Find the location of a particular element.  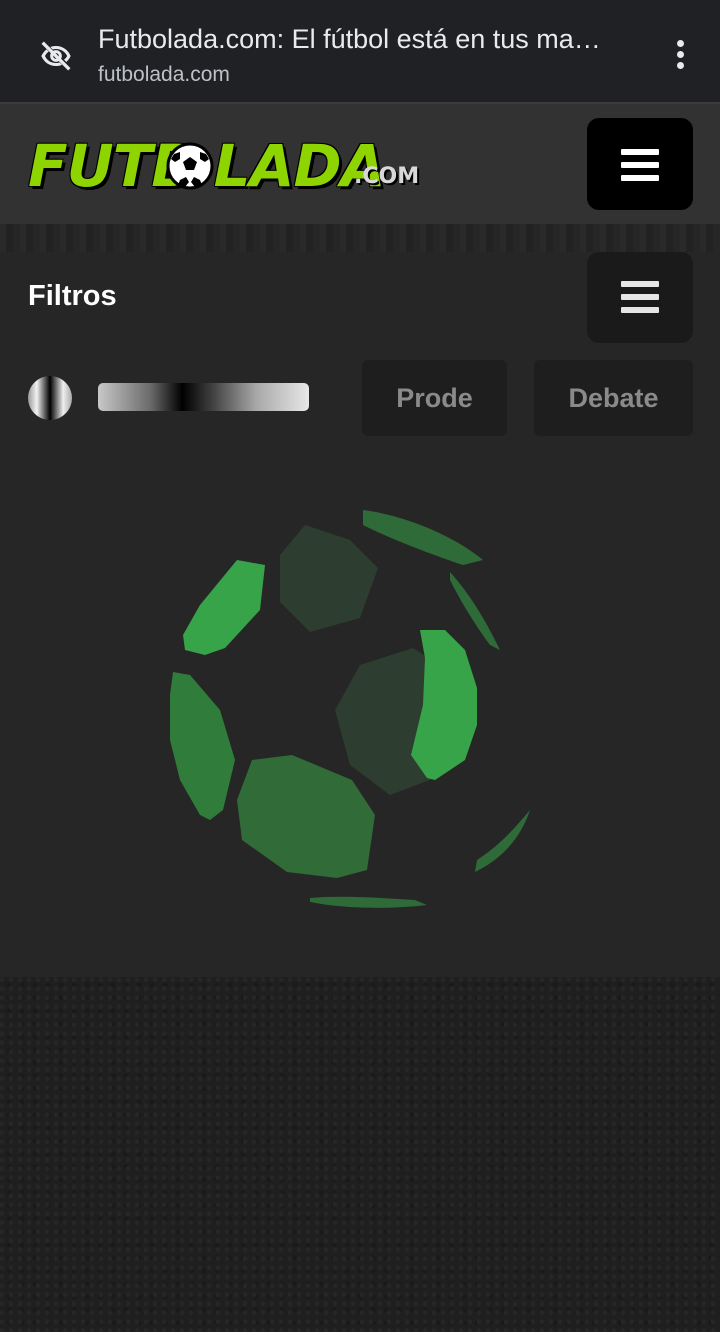

more-vert-icon is located at coordinates (680, 56).